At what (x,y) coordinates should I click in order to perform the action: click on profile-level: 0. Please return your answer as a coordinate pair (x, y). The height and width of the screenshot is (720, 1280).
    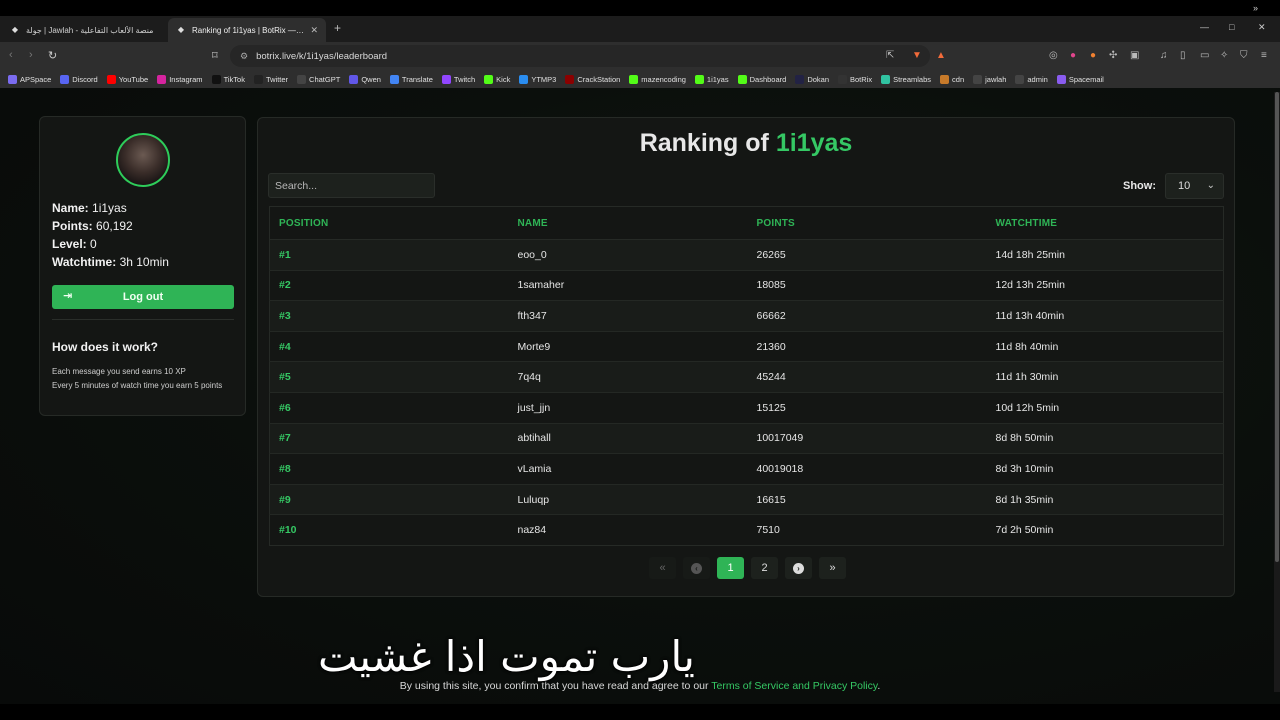
    Looking at the image, I should click on (93, 244).